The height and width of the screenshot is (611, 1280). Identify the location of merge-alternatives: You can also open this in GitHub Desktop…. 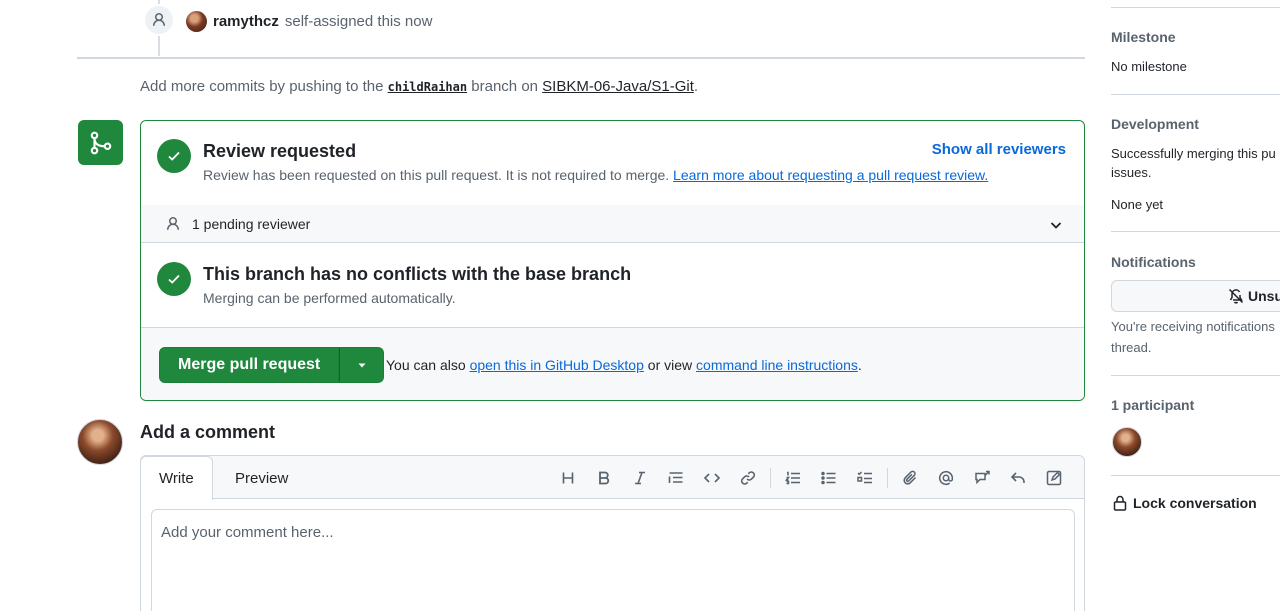
(624, 365).